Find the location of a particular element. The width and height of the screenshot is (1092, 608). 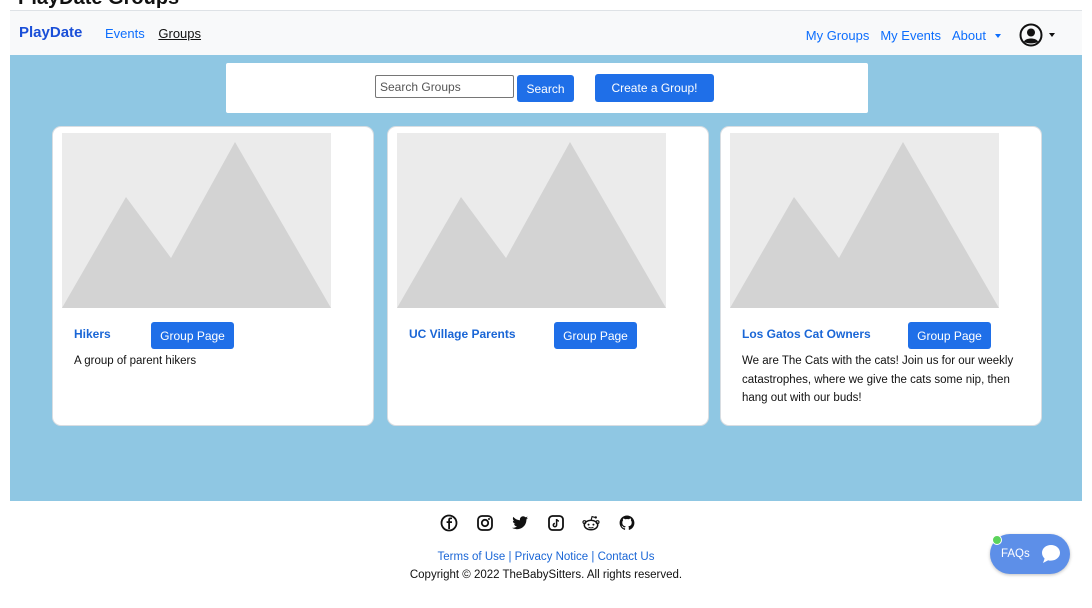

facebook-icon is located at coordinates (449, 523).